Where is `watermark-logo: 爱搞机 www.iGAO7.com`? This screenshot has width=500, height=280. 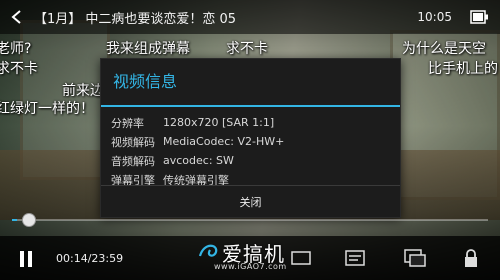 watermark-logo: 爱搞机 www.iGAO7.com is located at coordinates (256, 258).